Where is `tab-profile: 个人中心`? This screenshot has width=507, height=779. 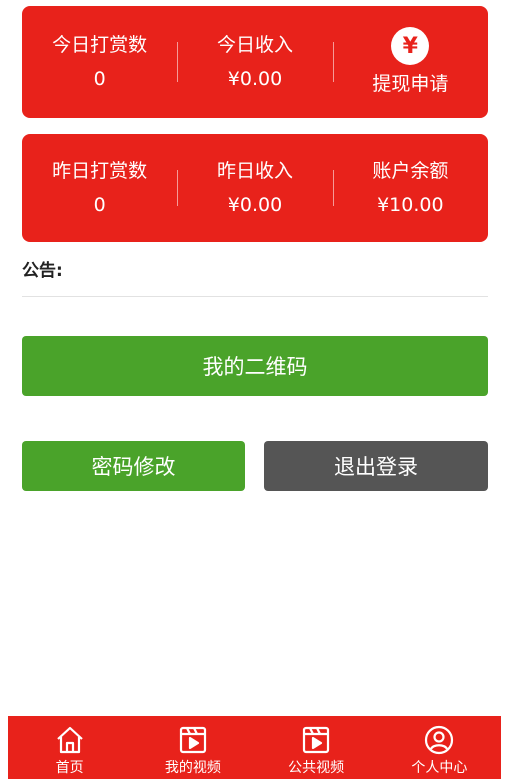
tab-profile: 个人中心 is located at coordinates (439, 747).